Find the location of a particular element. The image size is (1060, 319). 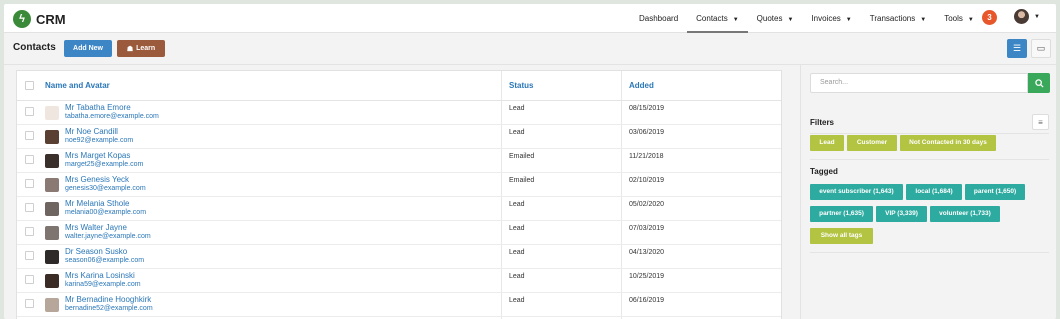

search-button is located at coordinates (1039, 83).